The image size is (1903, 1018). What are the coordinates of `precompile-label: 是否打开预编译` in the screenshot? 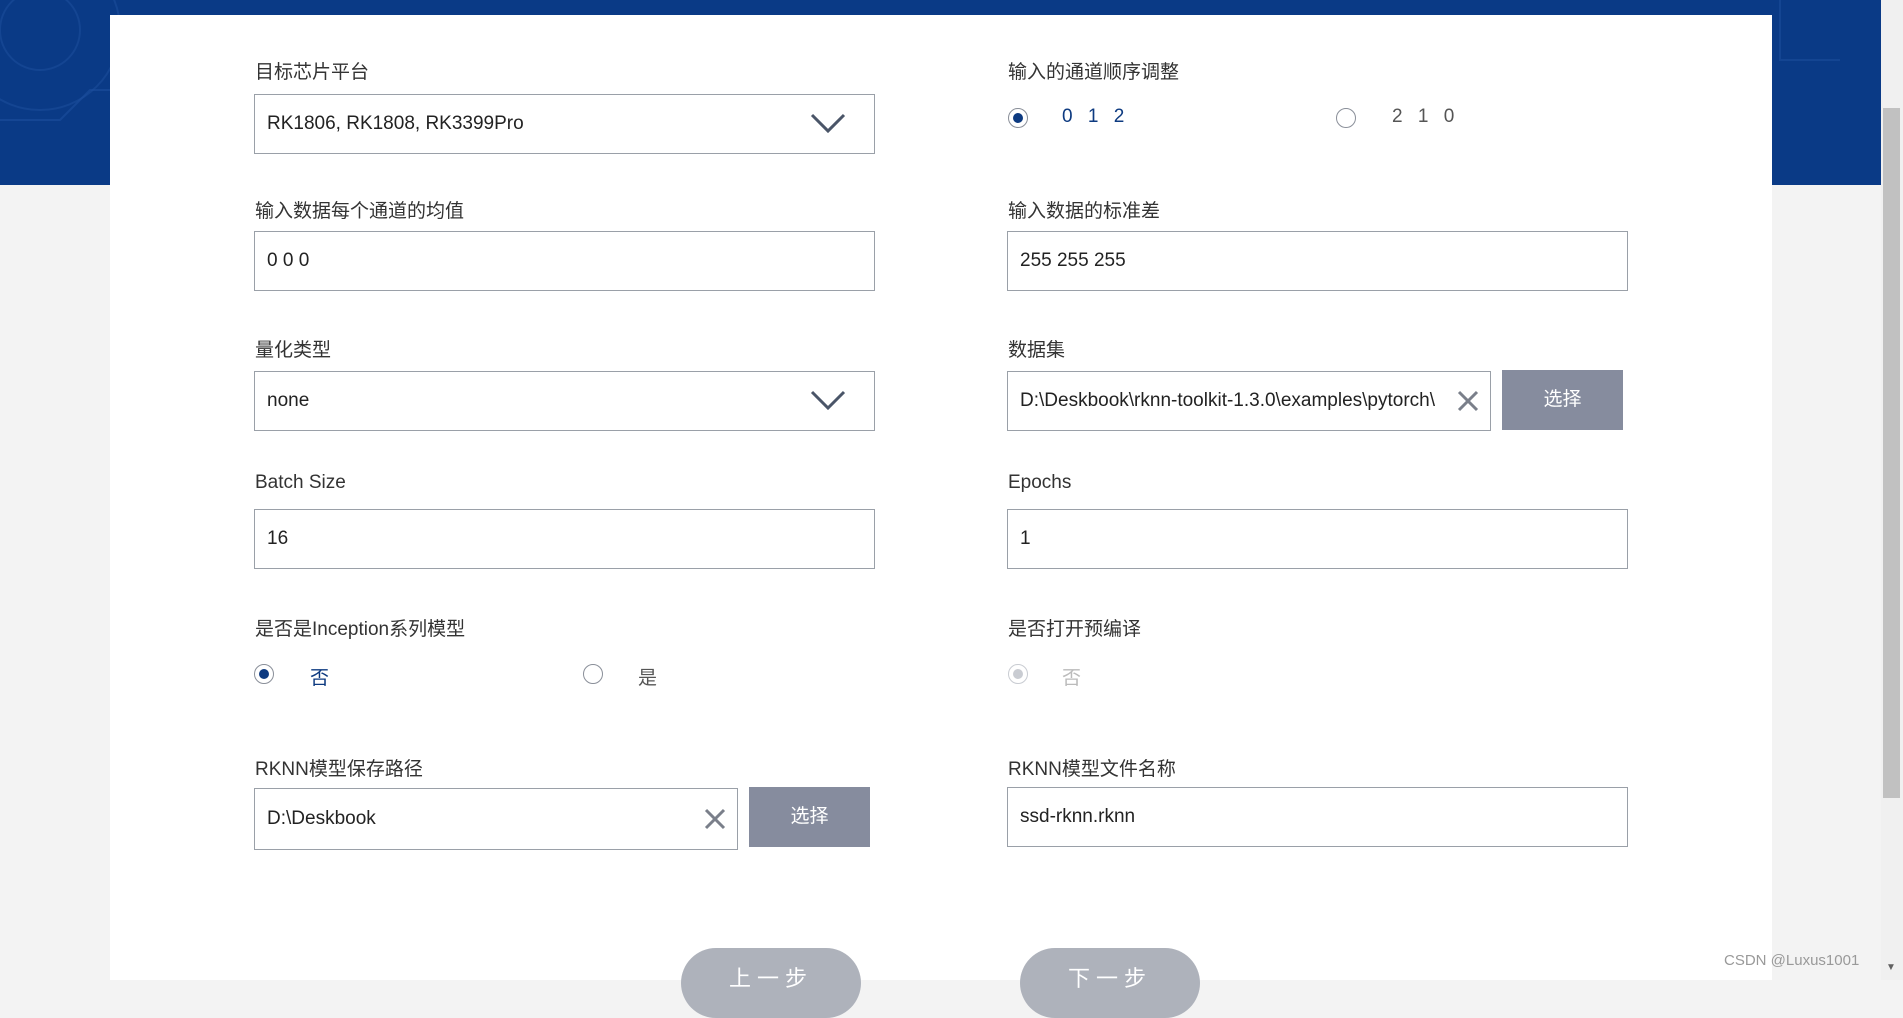 It's located at (1075, 629).